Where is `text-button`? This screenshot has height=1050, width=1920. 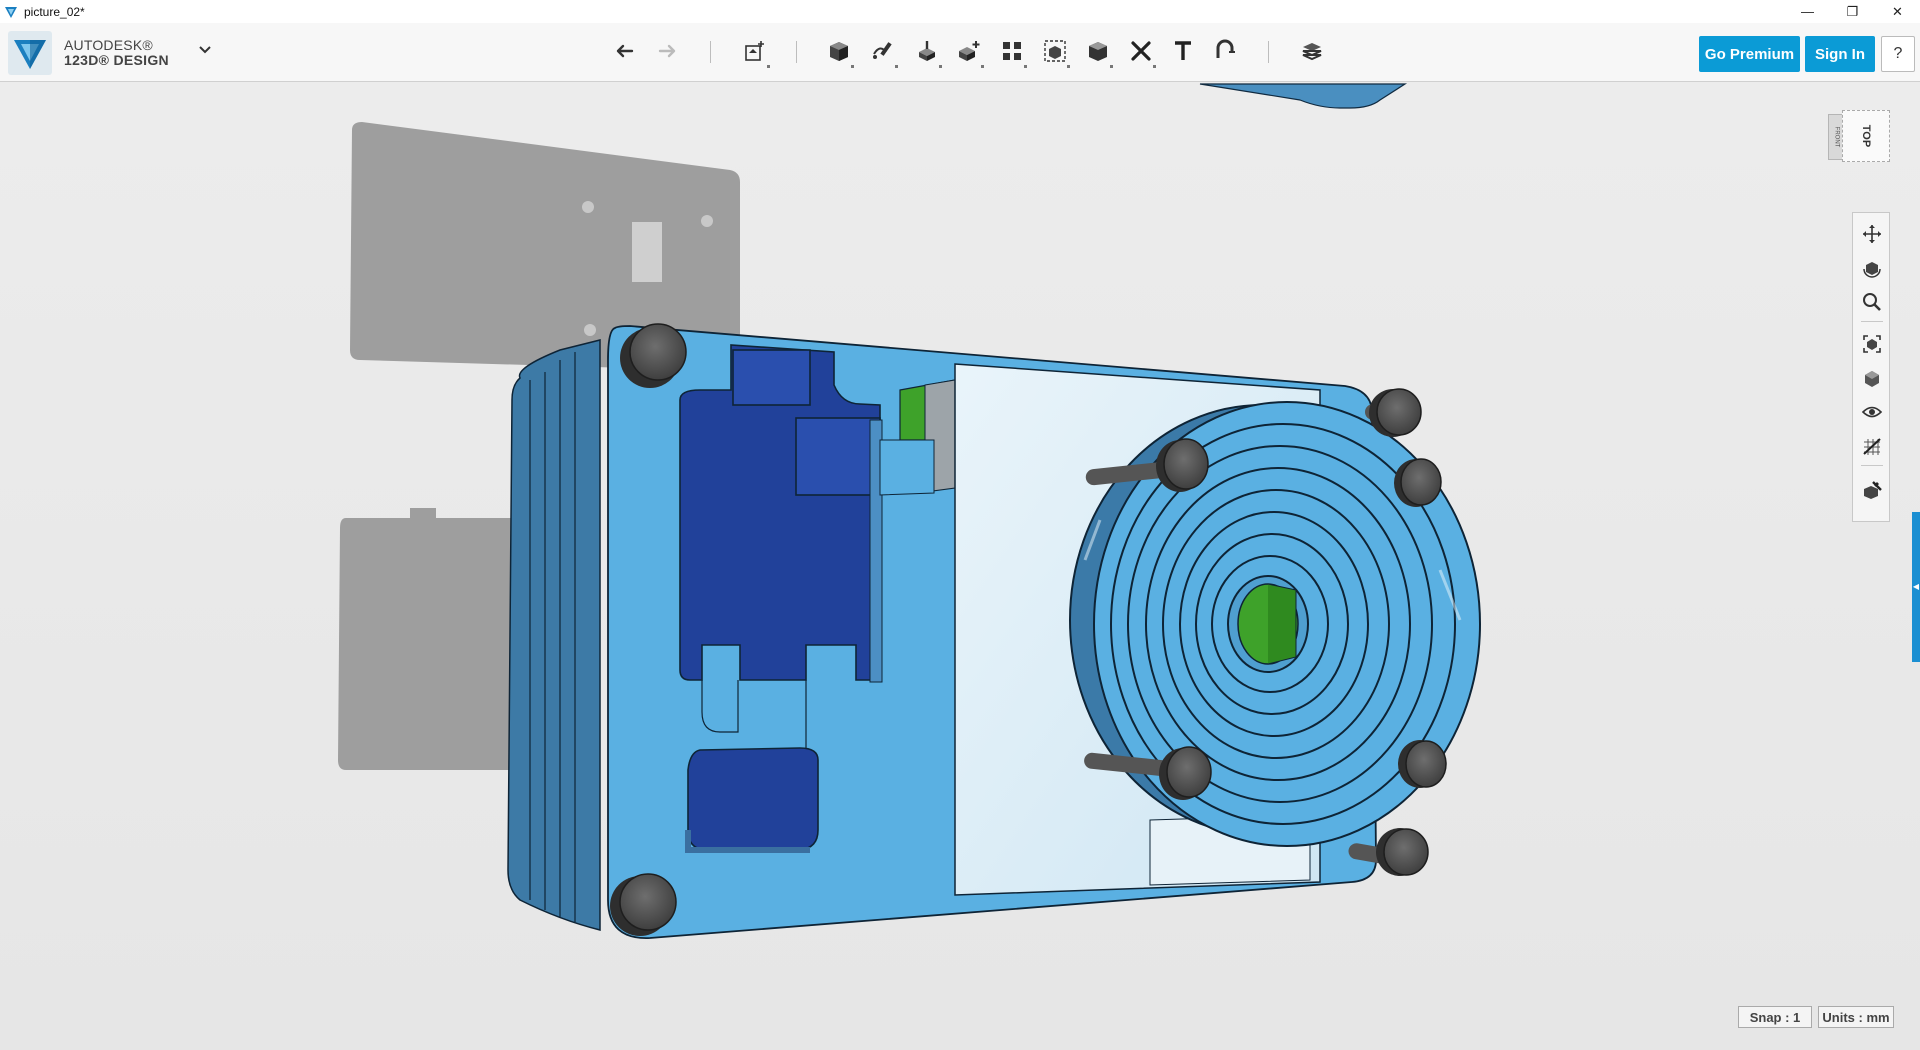
text-button is located at coordinates (1183, 51).